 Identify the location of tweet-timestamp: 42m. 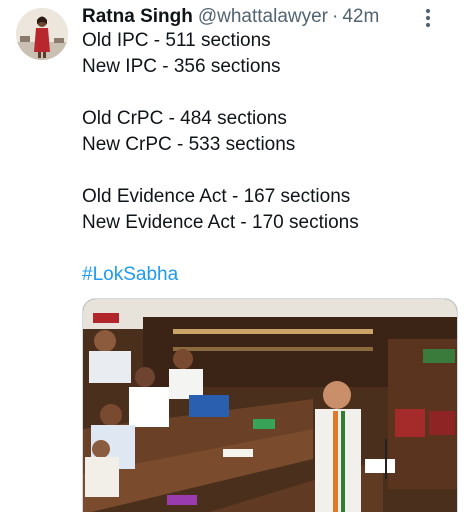
(360, 17).